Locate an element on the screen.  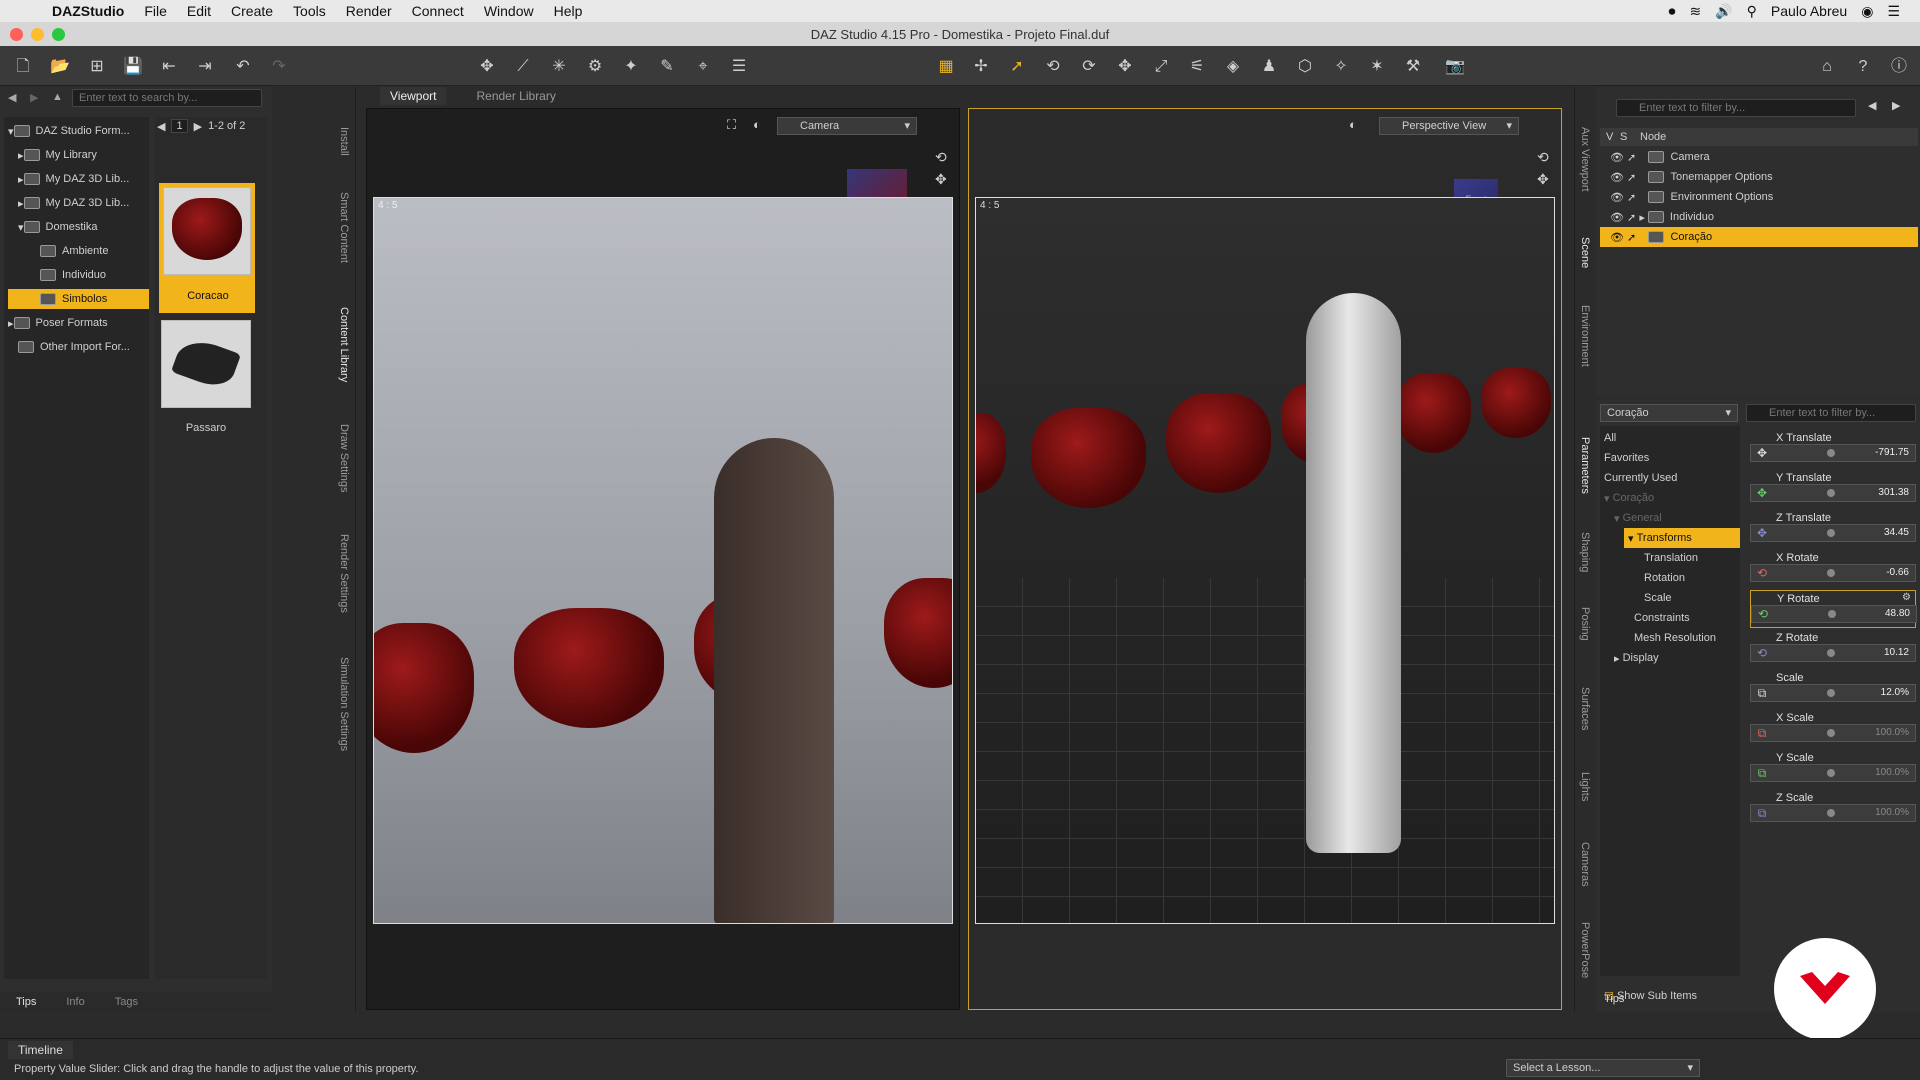
joint-editor-icon: ⚟ is located at coordinates (1197, 67).